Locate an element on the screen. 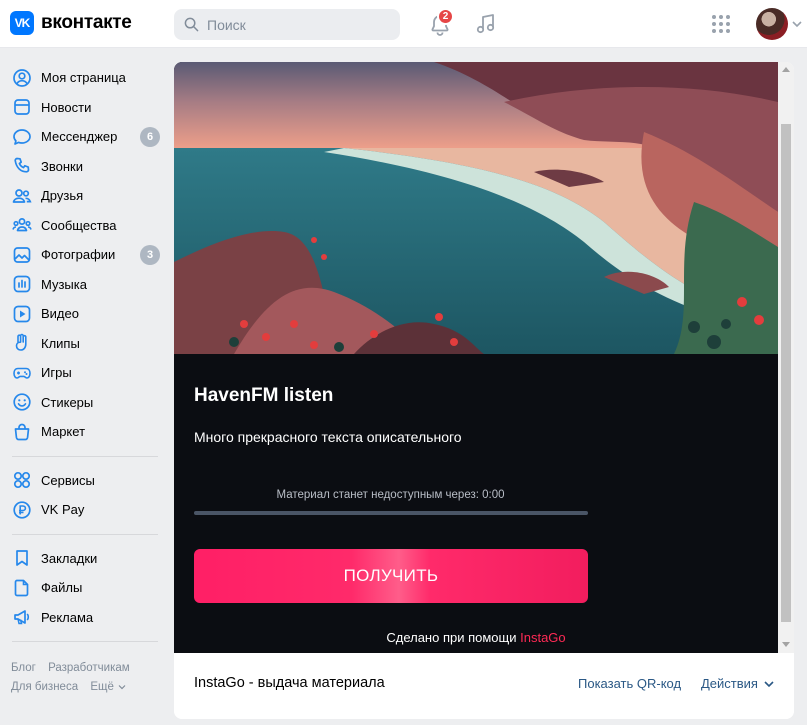 This screenshot has width=807, height=725. scroll-thumb is located at coordinates (786, 373).